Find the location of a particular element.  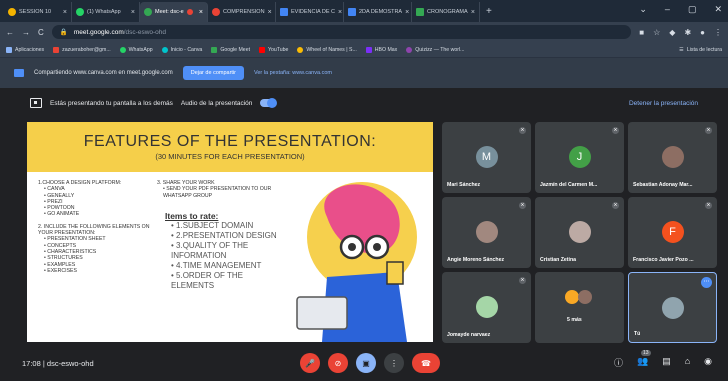

presentation-audio-label: Audio de la presentación is located at coordinates (216, 103).